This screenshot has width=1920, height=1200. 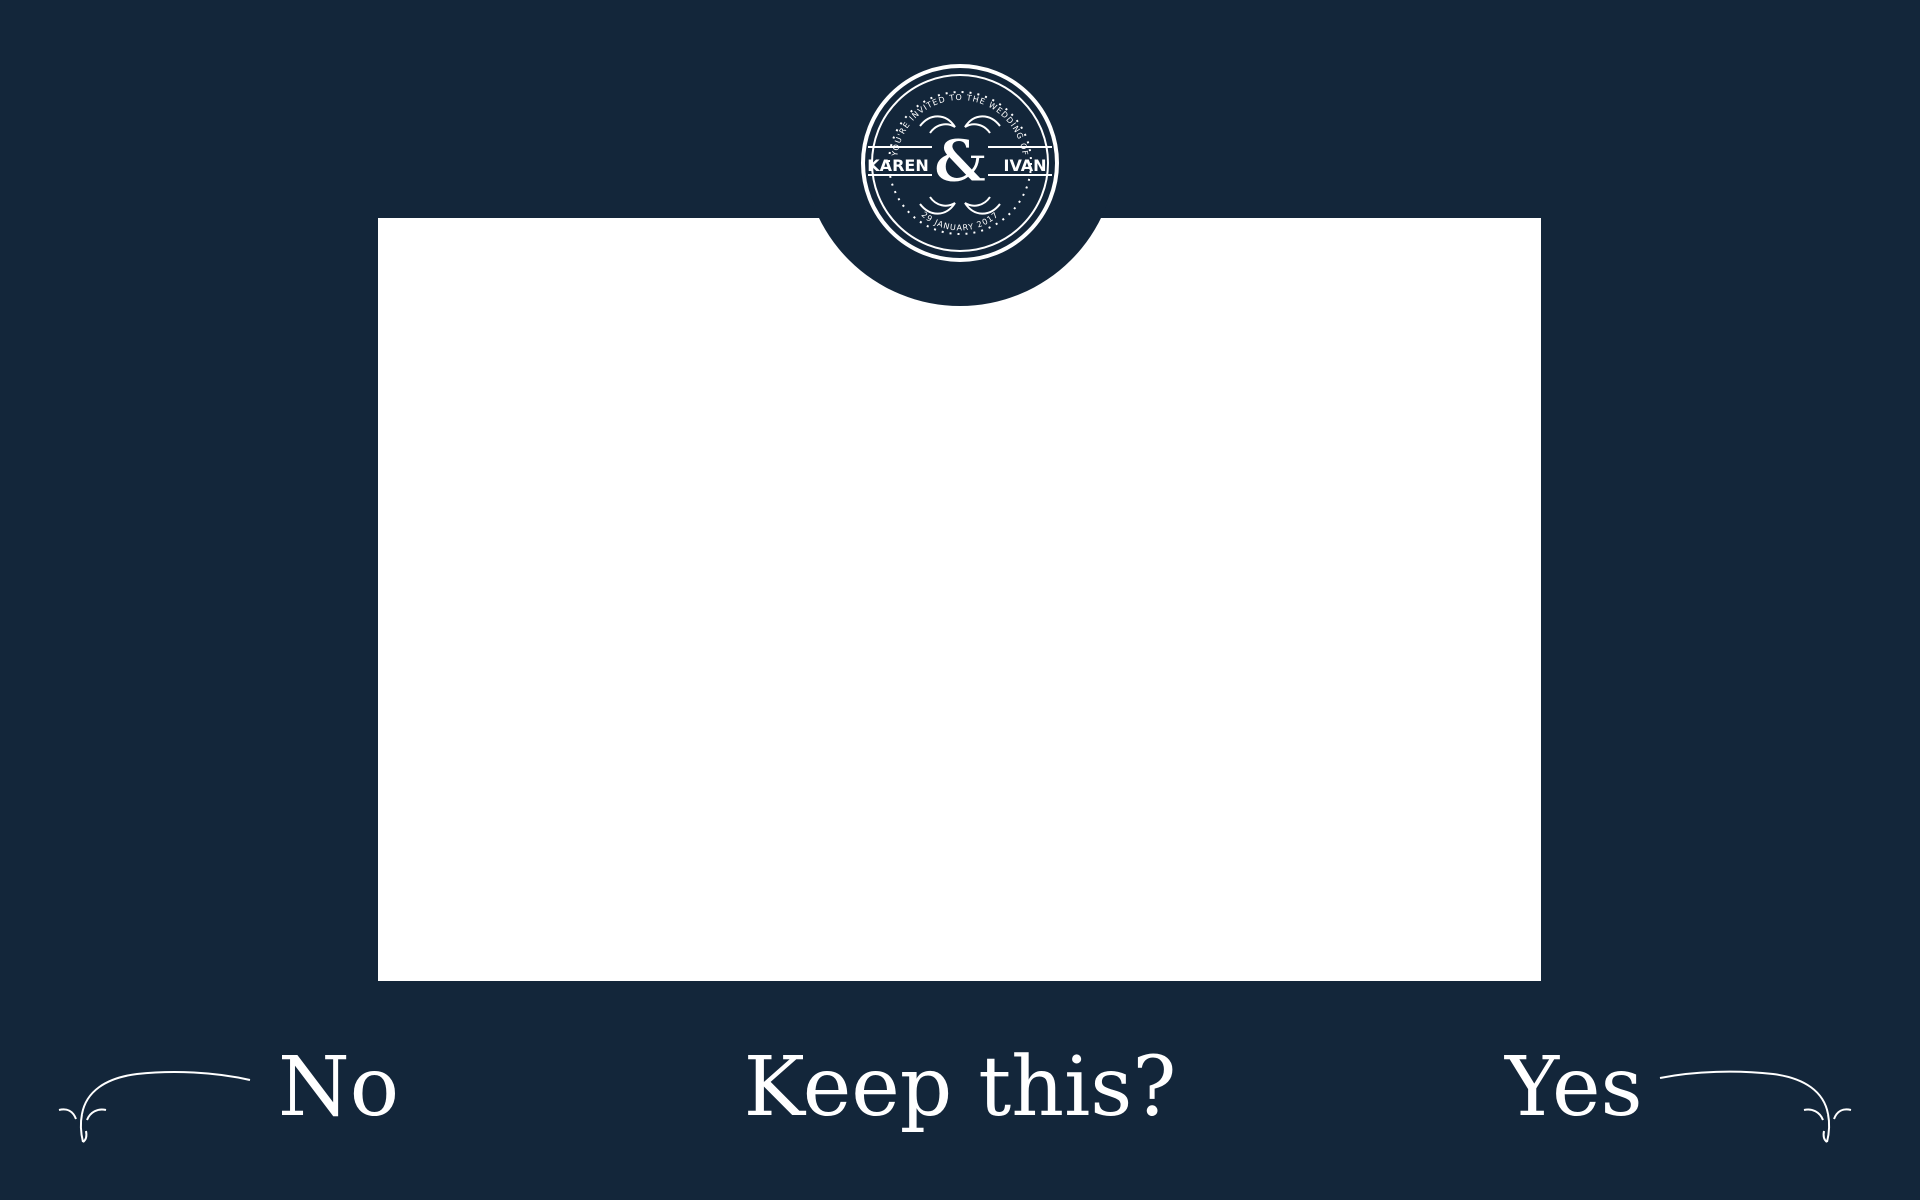 What do you see at coordinates (1024, 165) in the screenshot?
I see `seal-name-right: IVAN` at bounding box center [1024, 165].